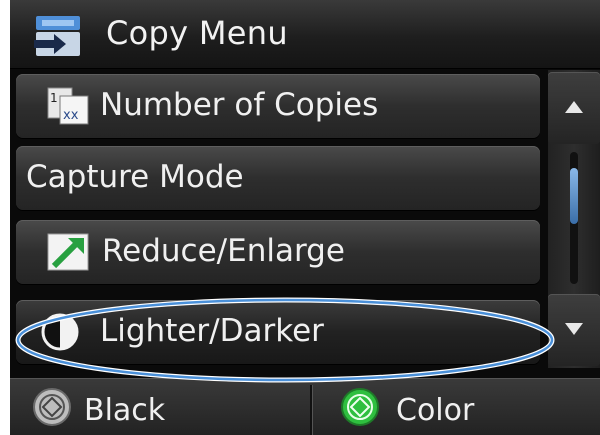 This screenshot has width=600, height=435. I want to click on menu-item-label: Lighter/Darker, so click(212, 331).